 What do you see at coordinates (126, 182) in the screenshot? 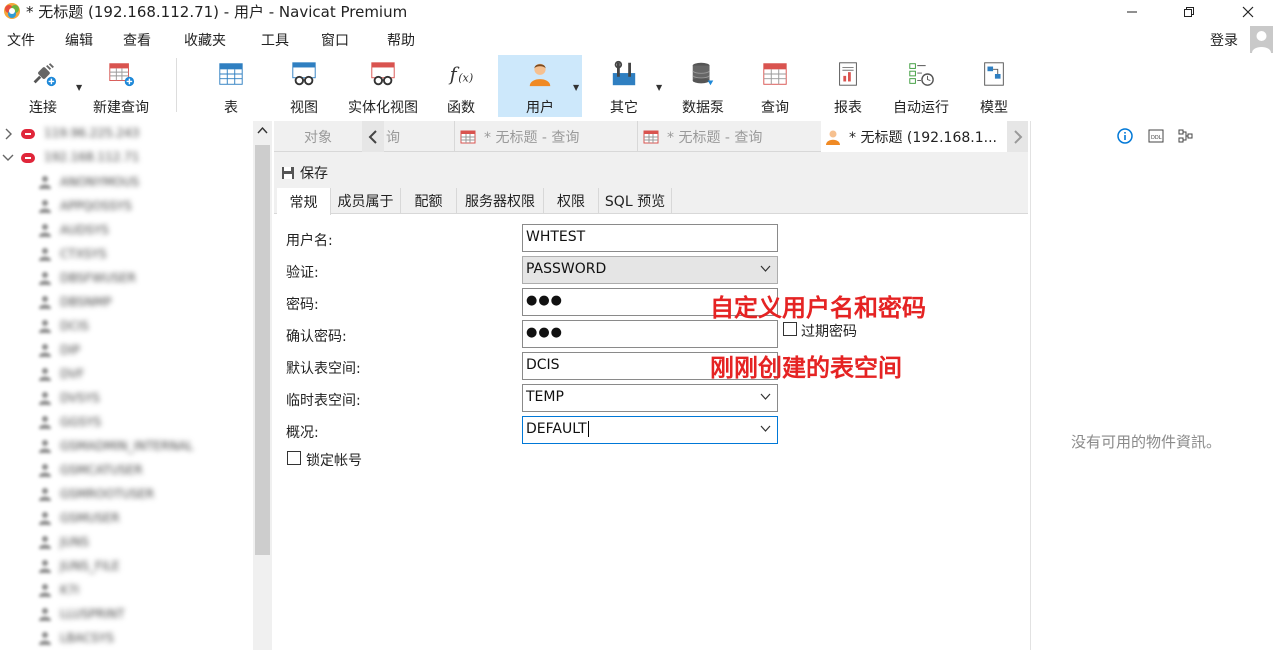
I see `tree-user-item: ANONYMOUS` at bounding box center [126, 182].